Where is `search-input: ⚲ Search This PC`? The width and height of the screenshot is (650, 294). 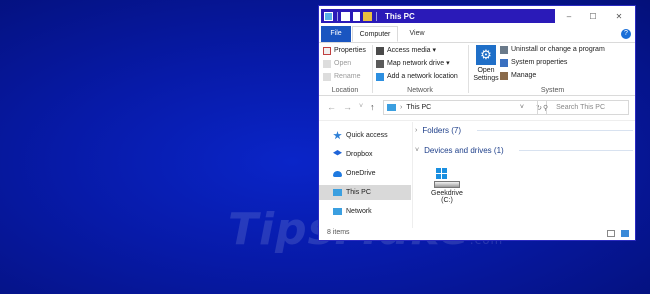
search-input: ⚲ Search This PC is located at coordinates (583, 107).